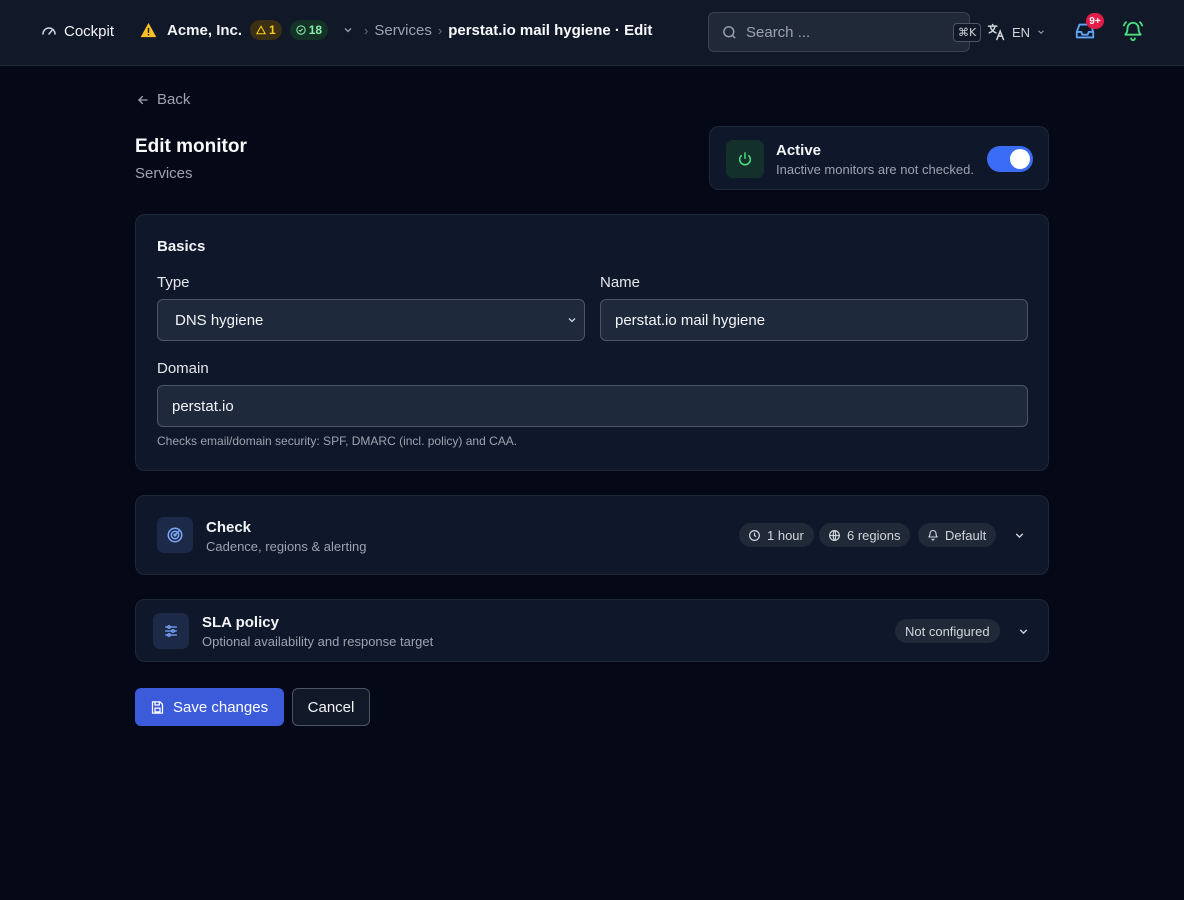 The height and width of the screenshot is (900, 1184). Describe the element at coordinates (874, 535) in the screenshot. I see `regions-value: 6 regions` at that location.